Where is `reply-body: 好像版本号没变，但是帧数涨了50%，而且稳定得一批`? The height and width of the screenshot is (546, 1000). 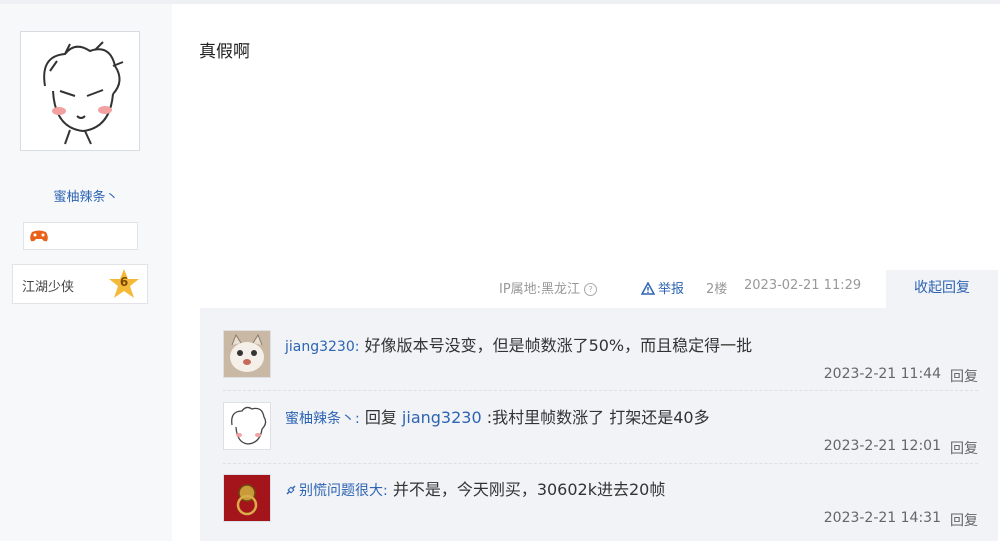 reply-body: 好像版本号没变，但是帧数涨了50%，而且稳定得一批 is located at coordinates (558, 345).